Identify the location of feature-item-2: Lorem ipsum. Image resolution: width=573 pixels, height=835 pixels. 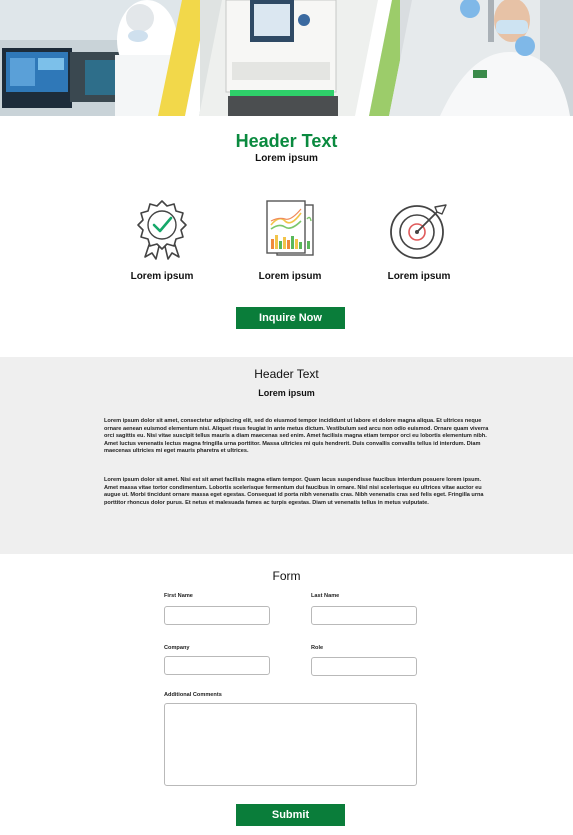
(290, 238).